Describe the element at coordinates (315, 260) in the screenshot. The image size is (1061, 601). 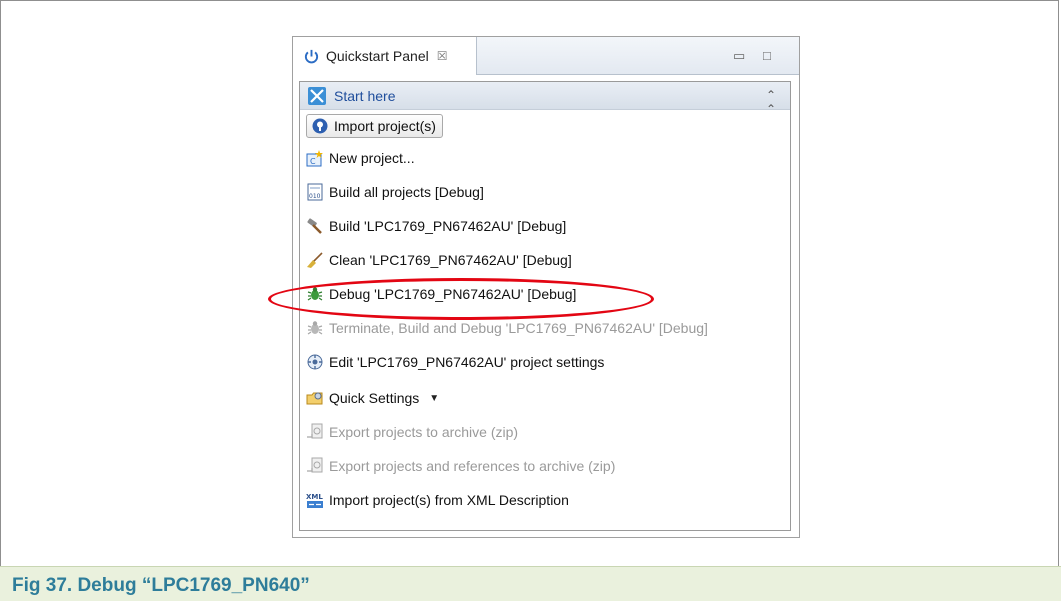
I see `broom-icon` at that location.